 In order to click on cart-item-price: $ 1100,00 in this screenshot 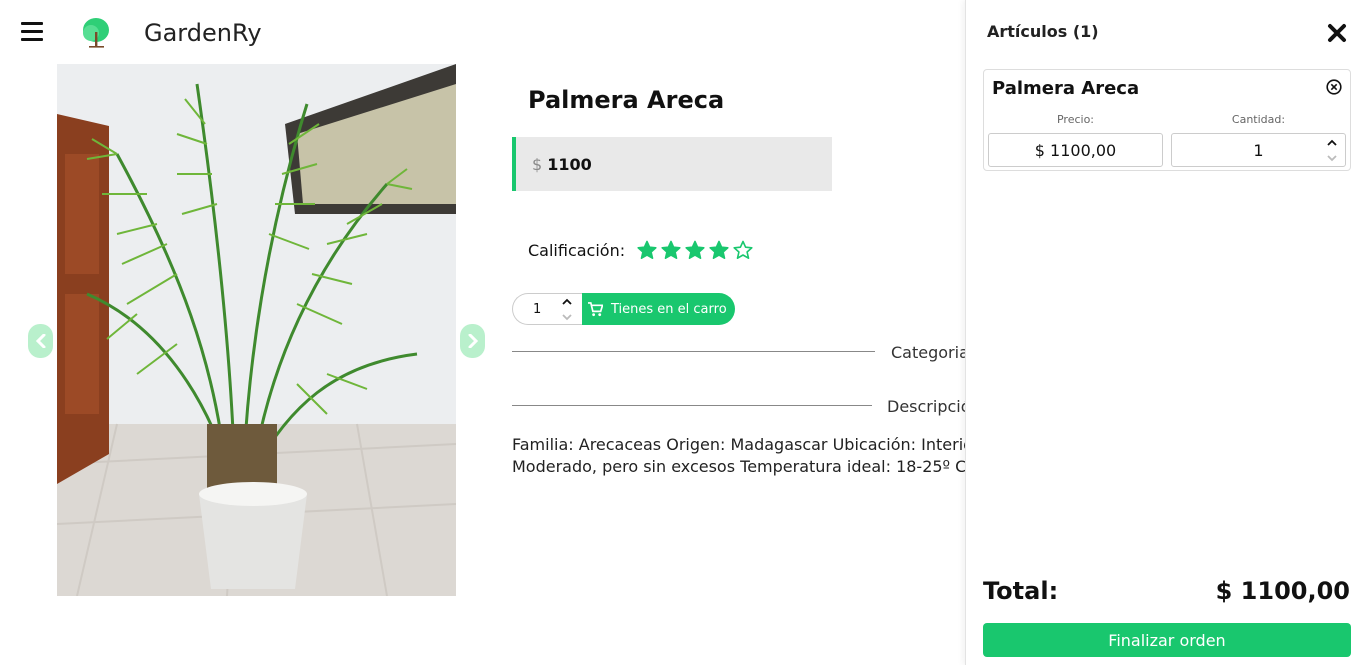, I will do `click(1075, 150)`.